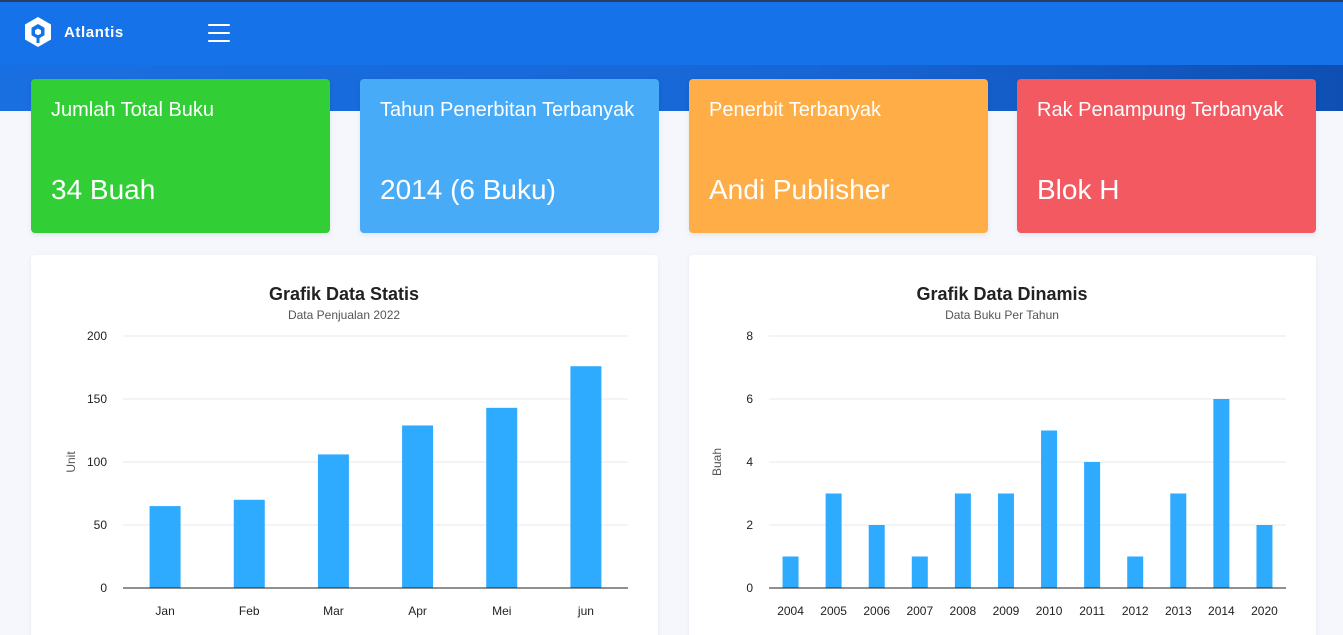 The image size is (1343, 635). I want to click on chart-title: Grafik Data Dinamis, so click(1001, 294).